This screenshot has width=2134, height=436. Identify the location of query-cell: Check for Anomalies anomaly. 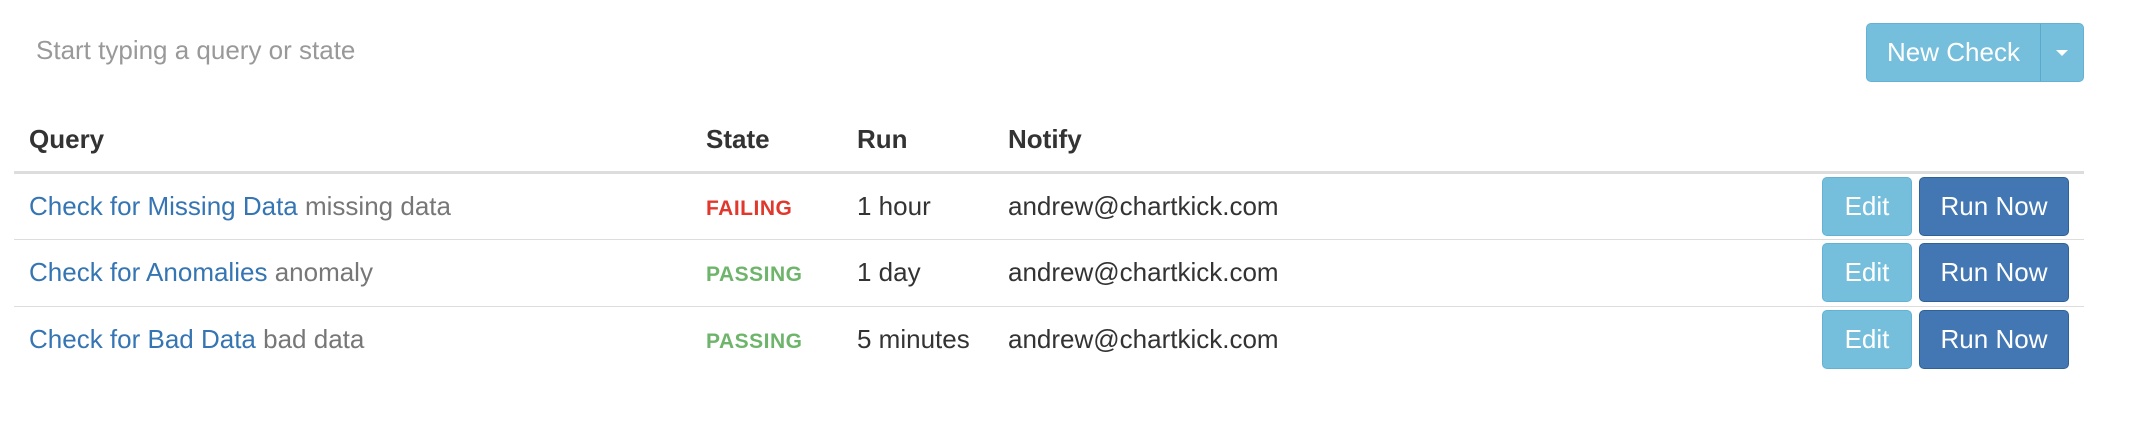
(352, 272).